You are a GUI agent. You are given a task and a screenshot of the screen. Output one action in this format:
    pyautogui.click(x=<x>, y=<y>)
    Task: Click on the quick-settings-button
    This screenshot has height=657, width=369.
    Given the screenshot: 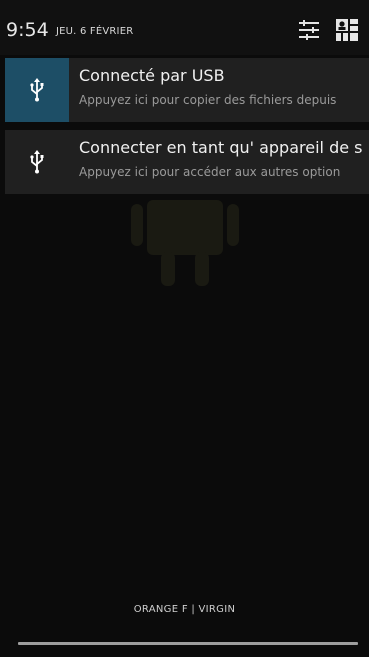 What is the action you would take?
    pyautogui.click(x=347, y=30)
    